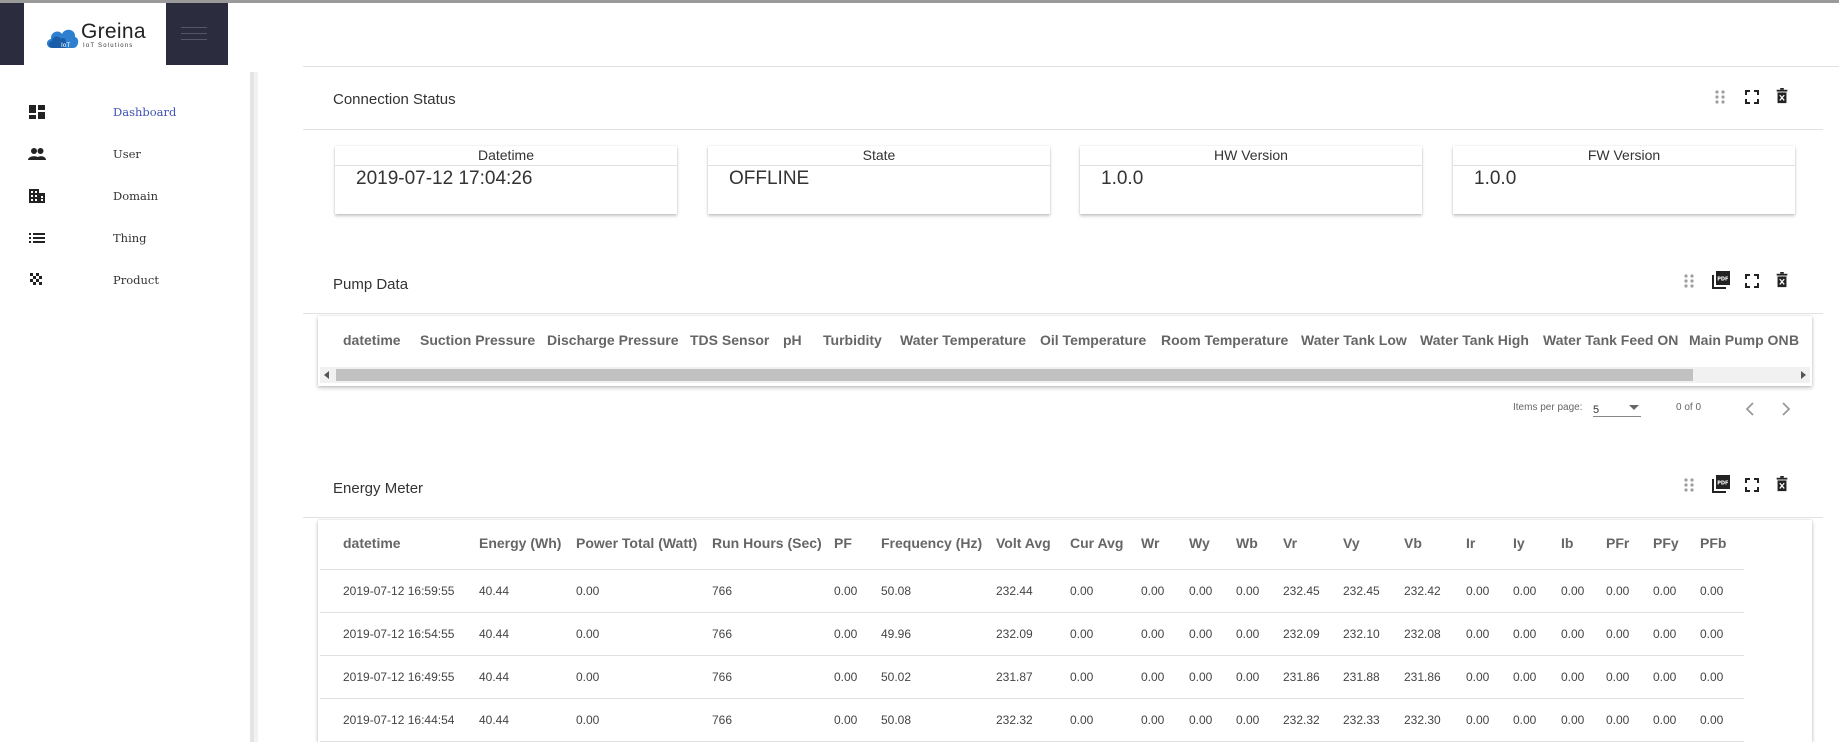 Image resolution: width=1839 pixels, height=742 pixels. What do you see at coordinates (1495, 178) in the screenshot?
I see `card-value: 1.0.0` at bounding box center [1495, 178].